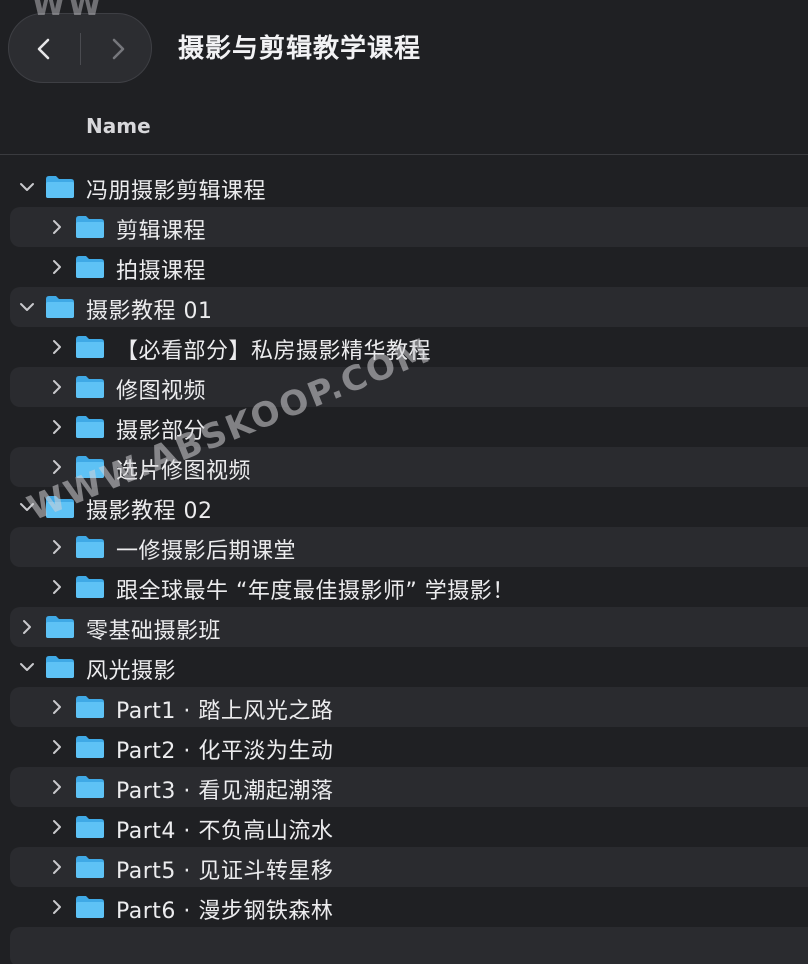 The height and width of the screenshot is (964, 808). What do you see at coordinates (404, 427) in the screenshot?
I see `folder-row: 摄影部分` at bounding box center [404, 427].